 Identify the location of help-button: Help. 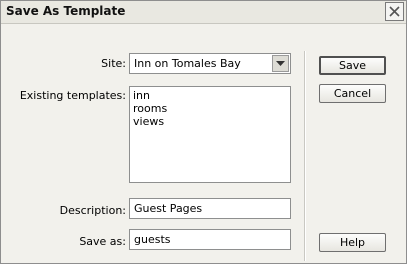
(352, 242).